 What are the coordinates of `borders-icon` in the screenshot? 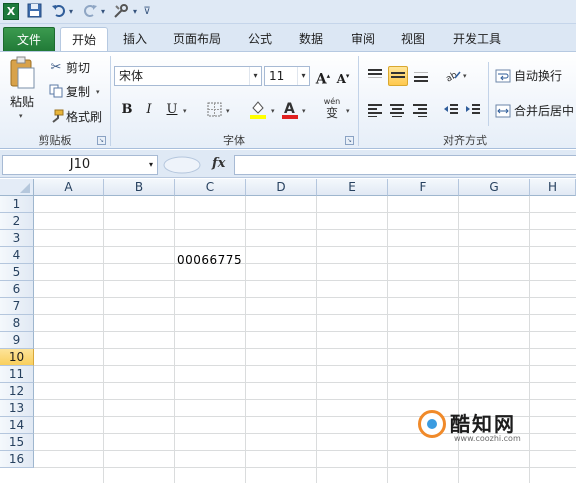 It's located at (214, 110).